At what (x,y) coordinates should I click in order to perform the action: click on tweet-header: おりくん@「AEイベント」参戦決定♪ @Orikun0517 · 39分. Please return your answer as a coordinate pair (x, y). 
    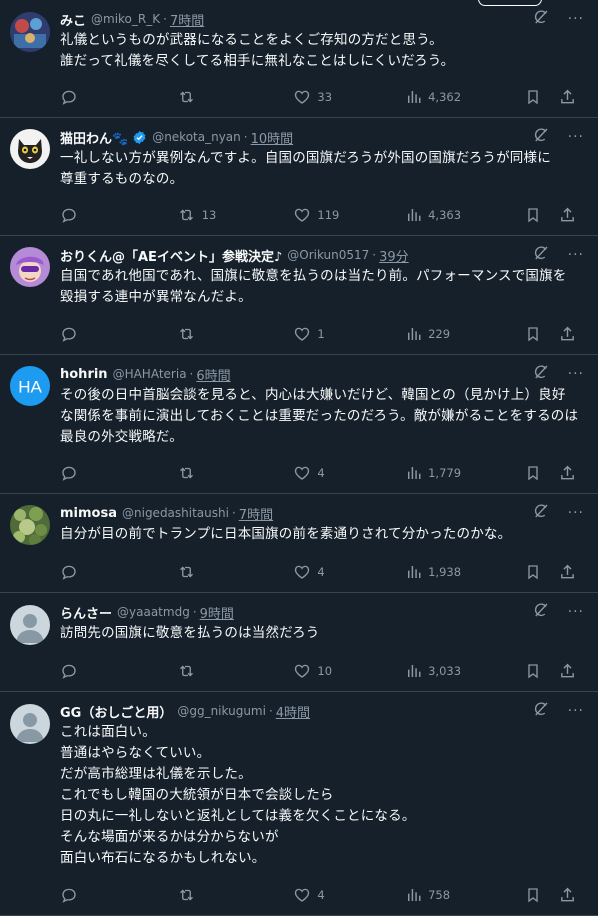
    Looking at the image, I should click on (323, 255).